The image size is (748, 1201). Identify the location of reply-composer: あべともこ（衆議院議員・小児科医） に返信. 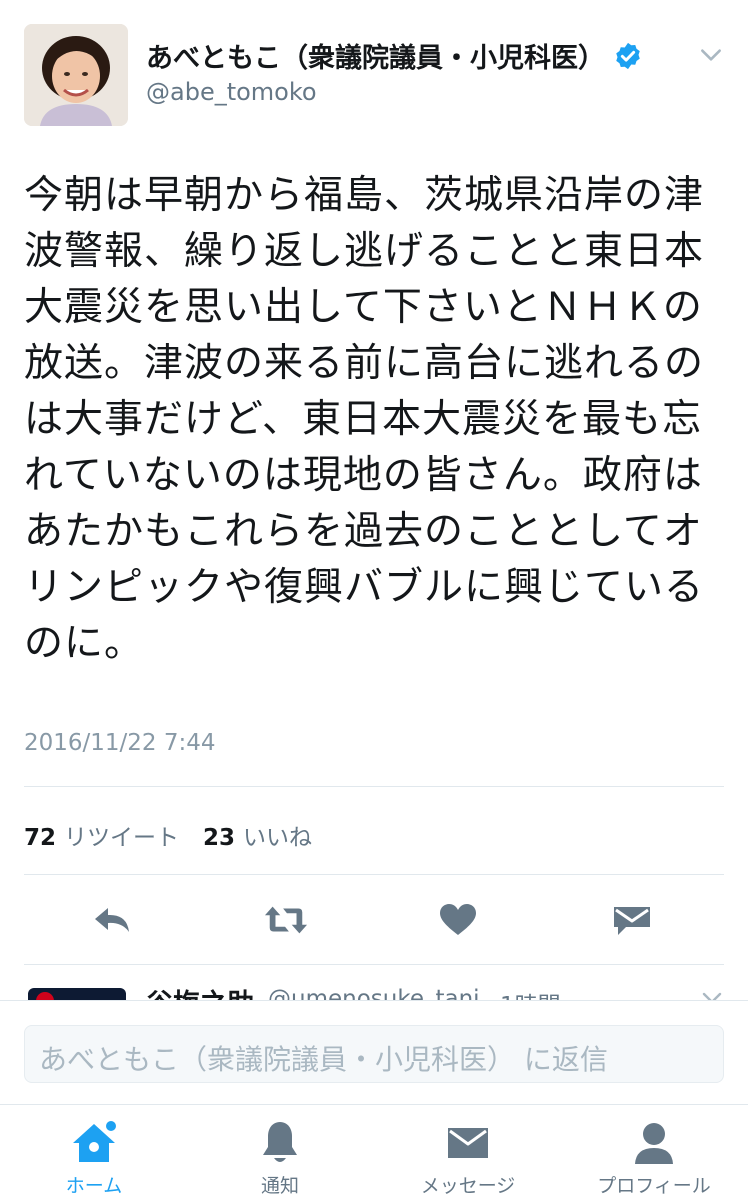
(374, 1052).